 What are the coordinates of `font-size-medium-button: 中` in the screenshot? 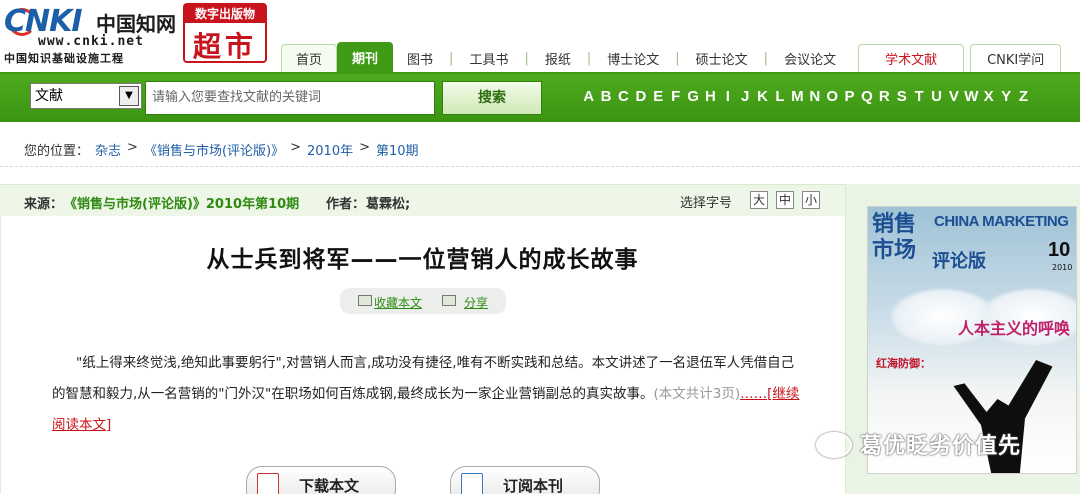 It's located at (785, 200).